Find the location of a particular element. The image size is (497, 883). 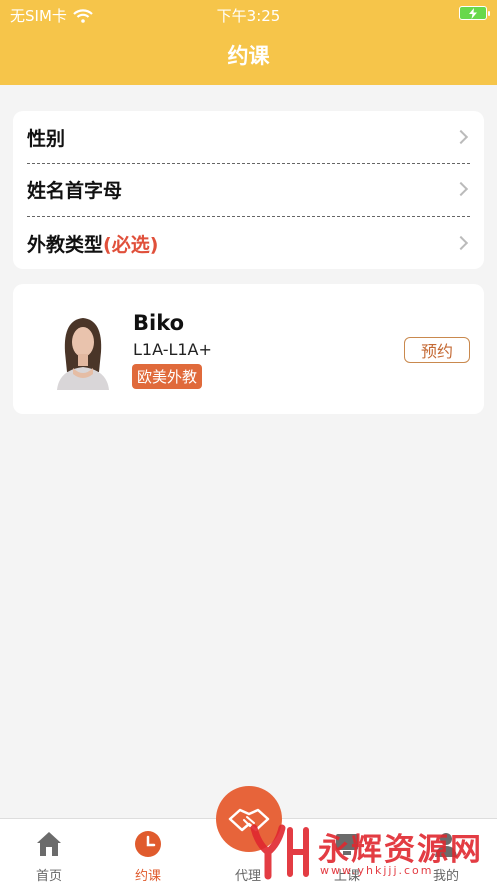

teacher-level: L1A-L1A+ is located at coordinates (172, 349).